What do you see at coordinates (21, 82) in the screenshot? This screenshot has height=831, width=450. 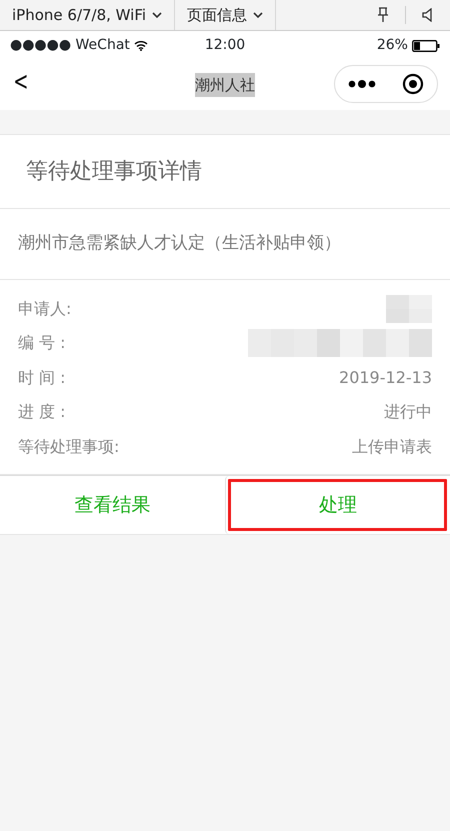 I see `back-button: <` at bounding box center [21, 82].